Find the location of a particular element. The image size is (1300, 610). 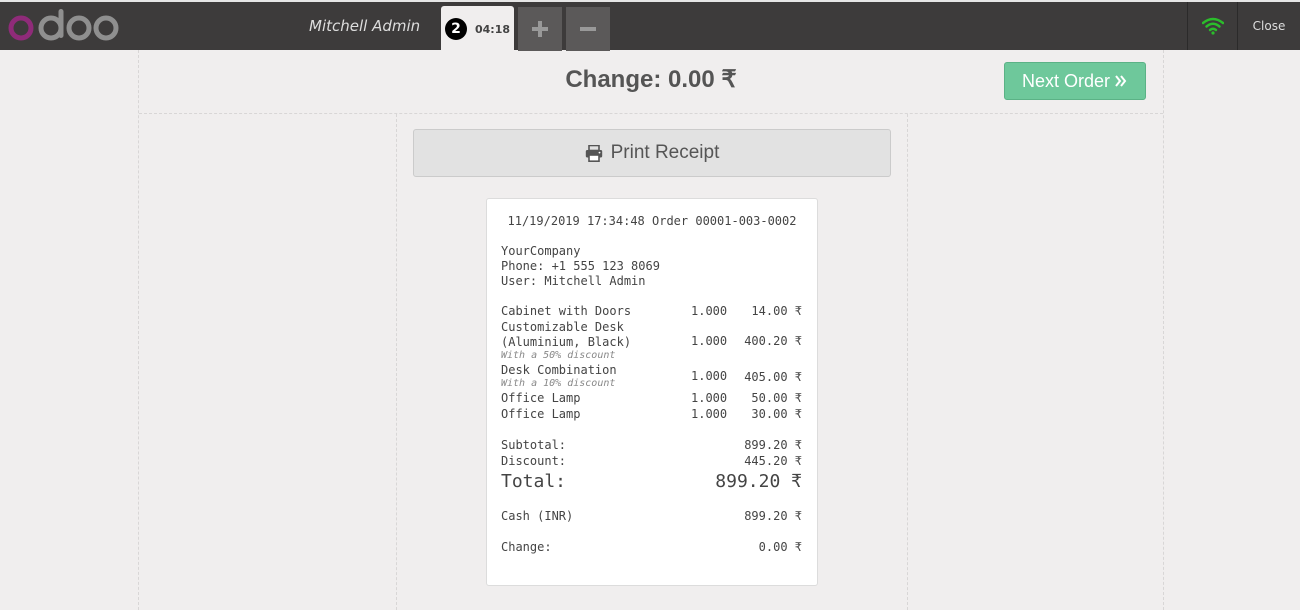

order-number-badge: 2 is located at coordinates (455, 29).